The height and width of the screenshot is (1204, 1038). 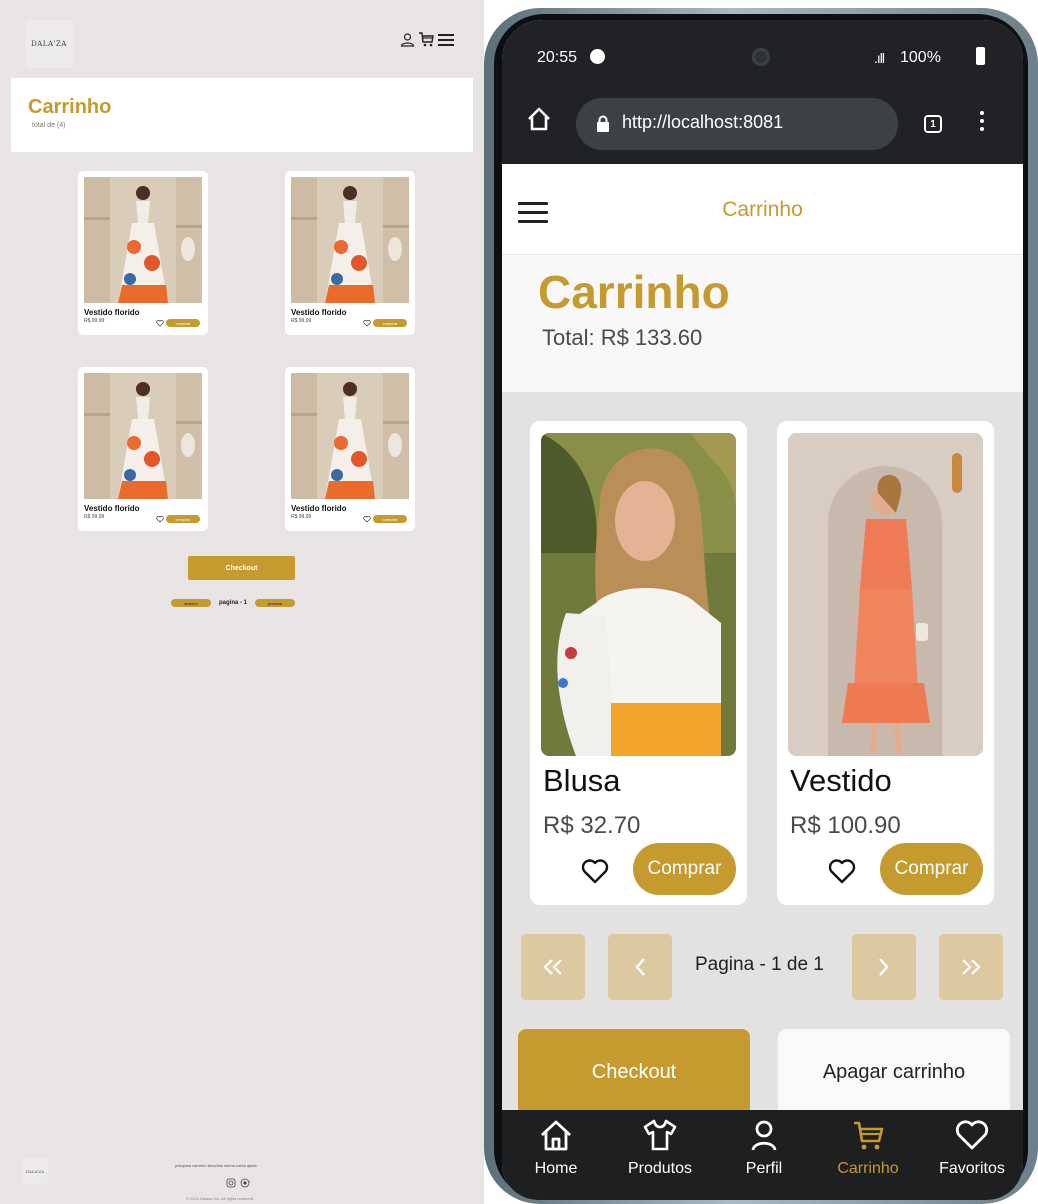 What do you see at coordinates (879, 58) in the screenshot?
I see `signal-icon: .ıll` at bounding box center [879, 58].